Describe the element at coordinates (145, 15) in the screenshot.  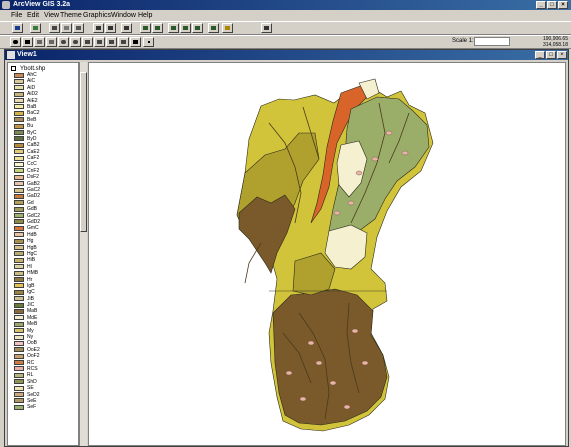
I see `menu-help: Help` at that location.